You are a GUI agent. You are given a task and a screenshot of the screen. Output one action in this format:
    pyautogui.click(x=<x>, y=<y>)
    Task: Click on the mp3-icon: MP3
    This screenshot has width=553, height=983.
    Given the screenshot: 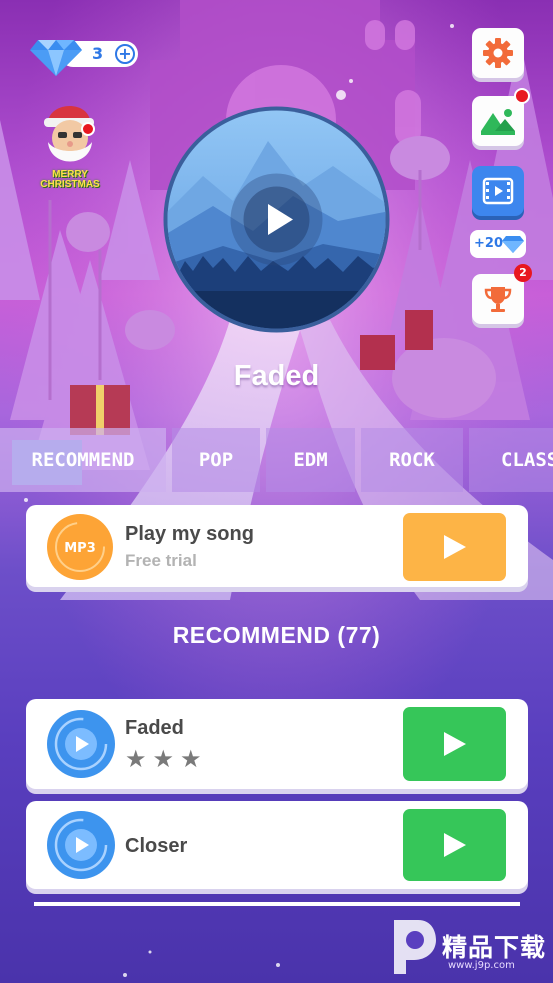 What is the action you would take?
    pyautogui.click(x=80, y=547)
    